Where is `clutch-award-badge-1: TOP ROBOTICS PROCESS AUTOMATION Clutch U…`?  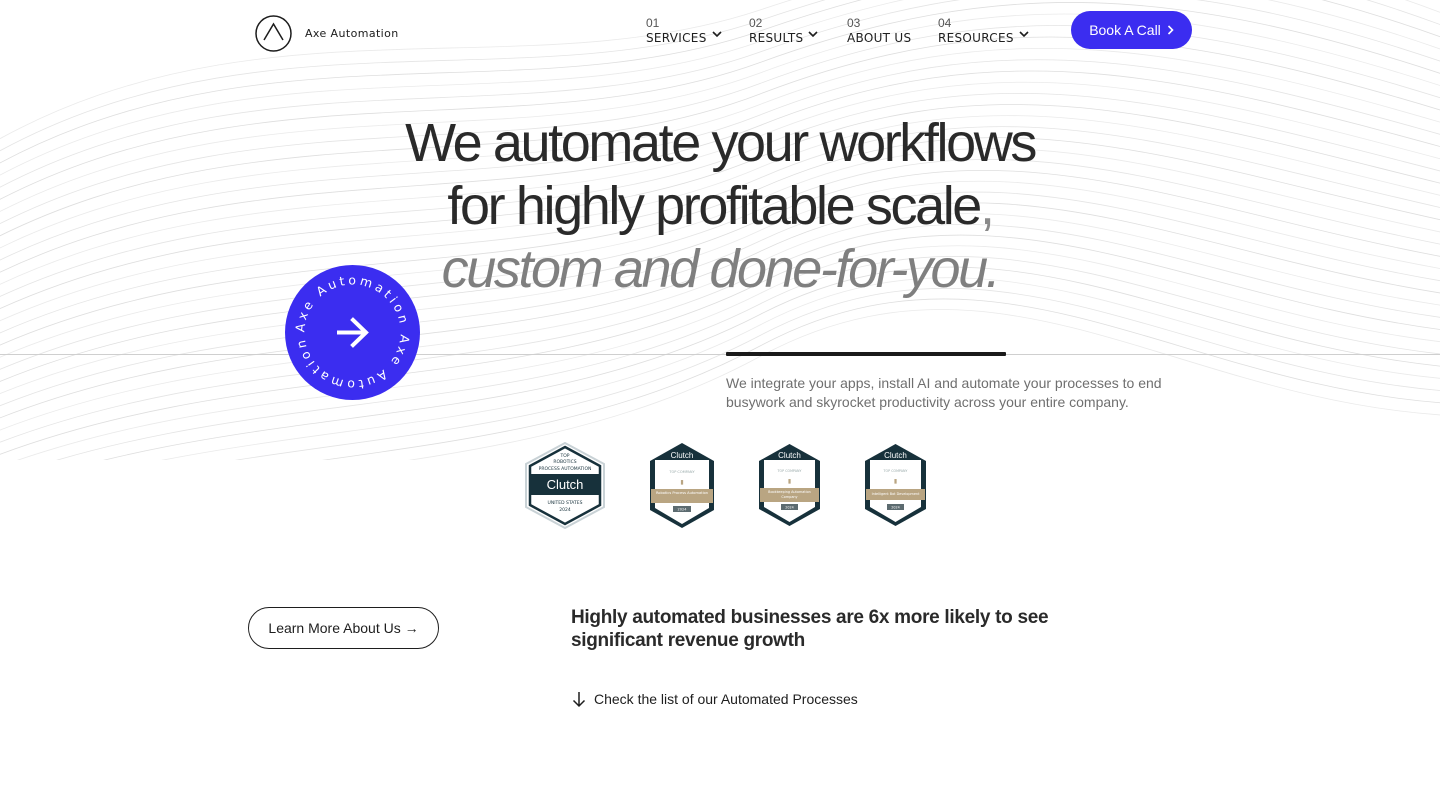
clutch-award-badge-1: TOP ROBOTICS PROCESS AUTOMATION Clutch U… is located at coordinates (565, 485).